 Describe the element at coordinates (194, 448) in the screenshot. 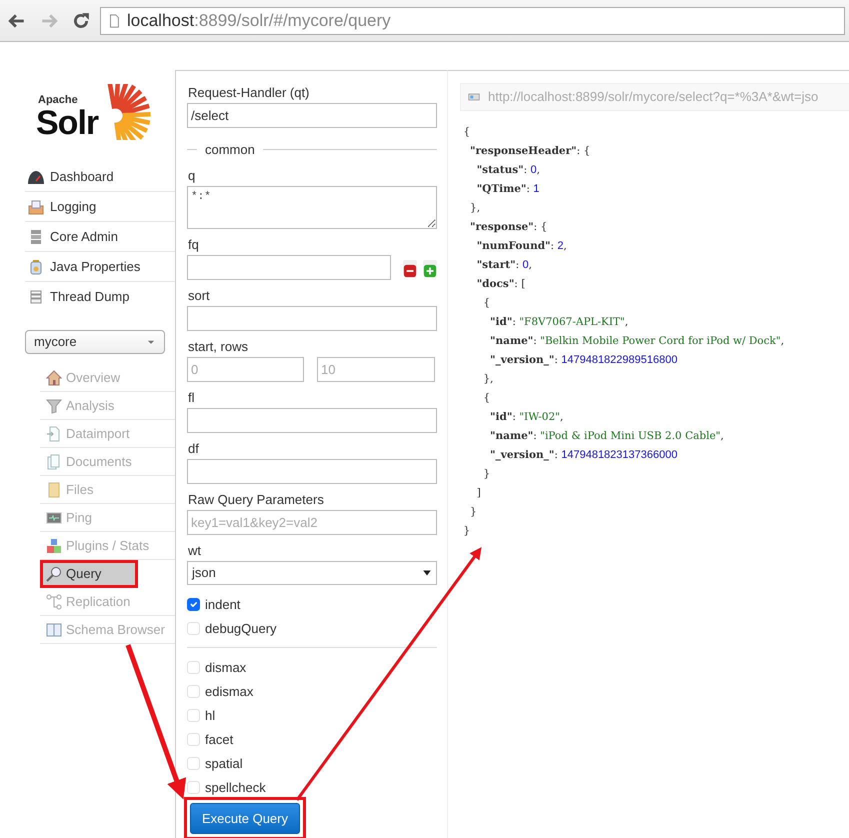

I see `field-label: df` at that location.